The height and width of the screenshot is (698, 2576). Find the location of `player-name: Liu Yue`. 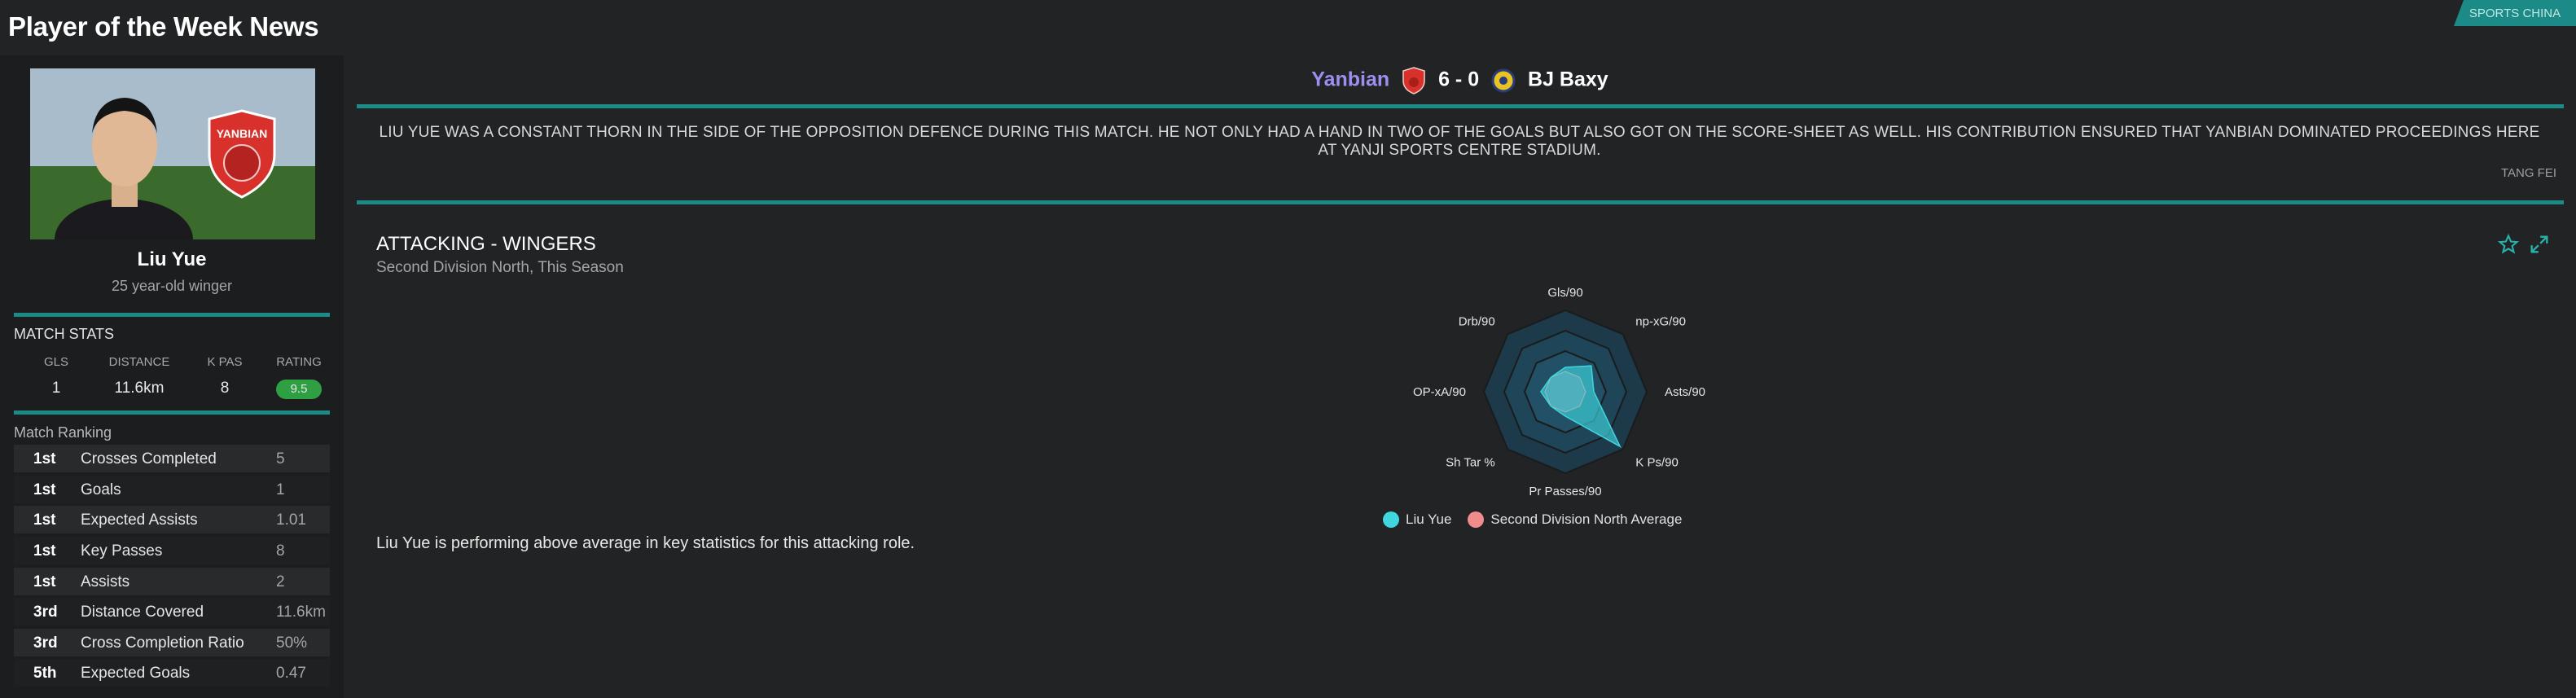

player-name: Liu Yue is located at coordinates (172, 259).